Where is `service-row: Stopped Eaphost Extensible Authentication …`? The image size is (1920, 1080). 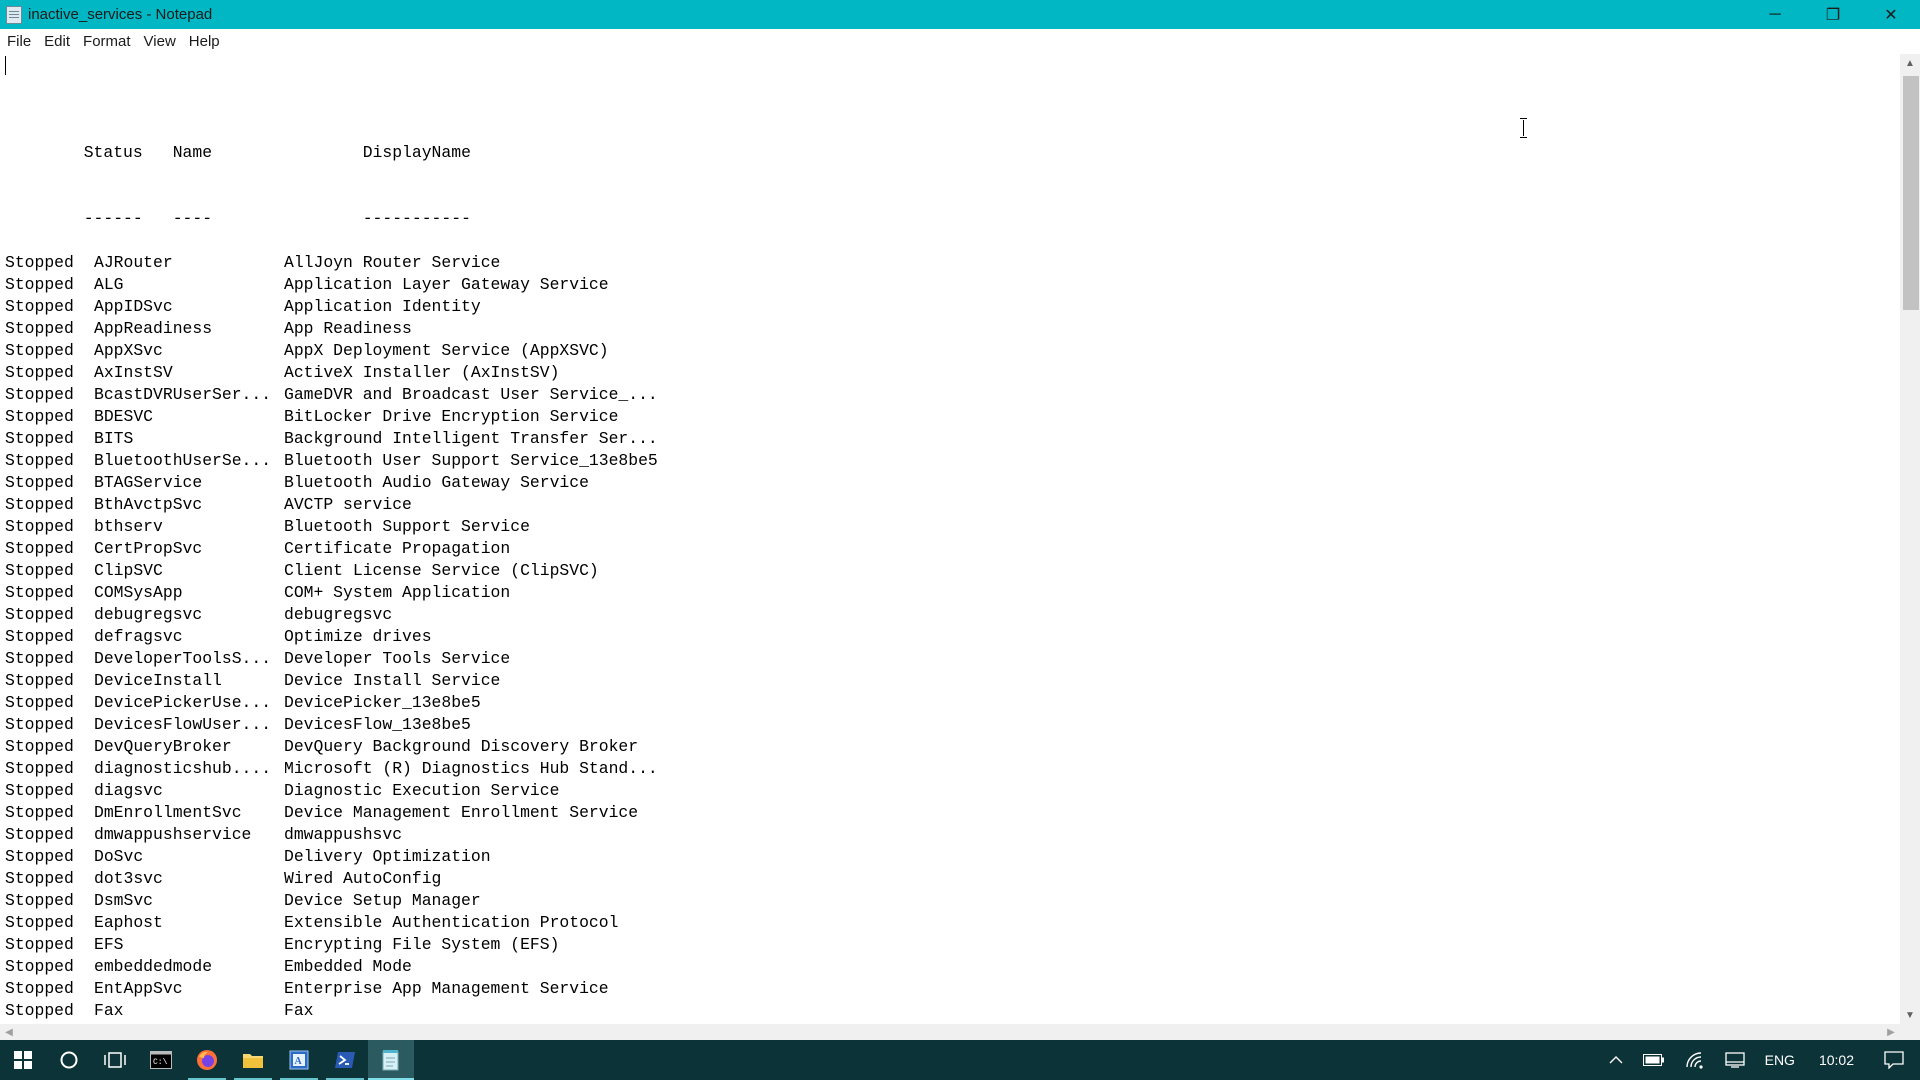 service-row: Stopped Eaphost Extensible Authentication … is located at coordinates (331, 923).